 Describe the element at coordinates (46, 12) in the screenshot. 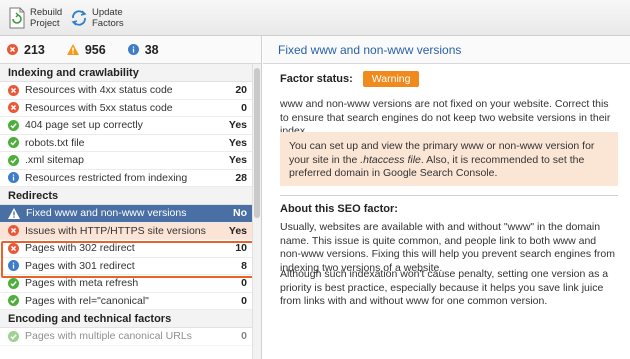

I see `rebuild-label-line1: Rebuild` at that location.